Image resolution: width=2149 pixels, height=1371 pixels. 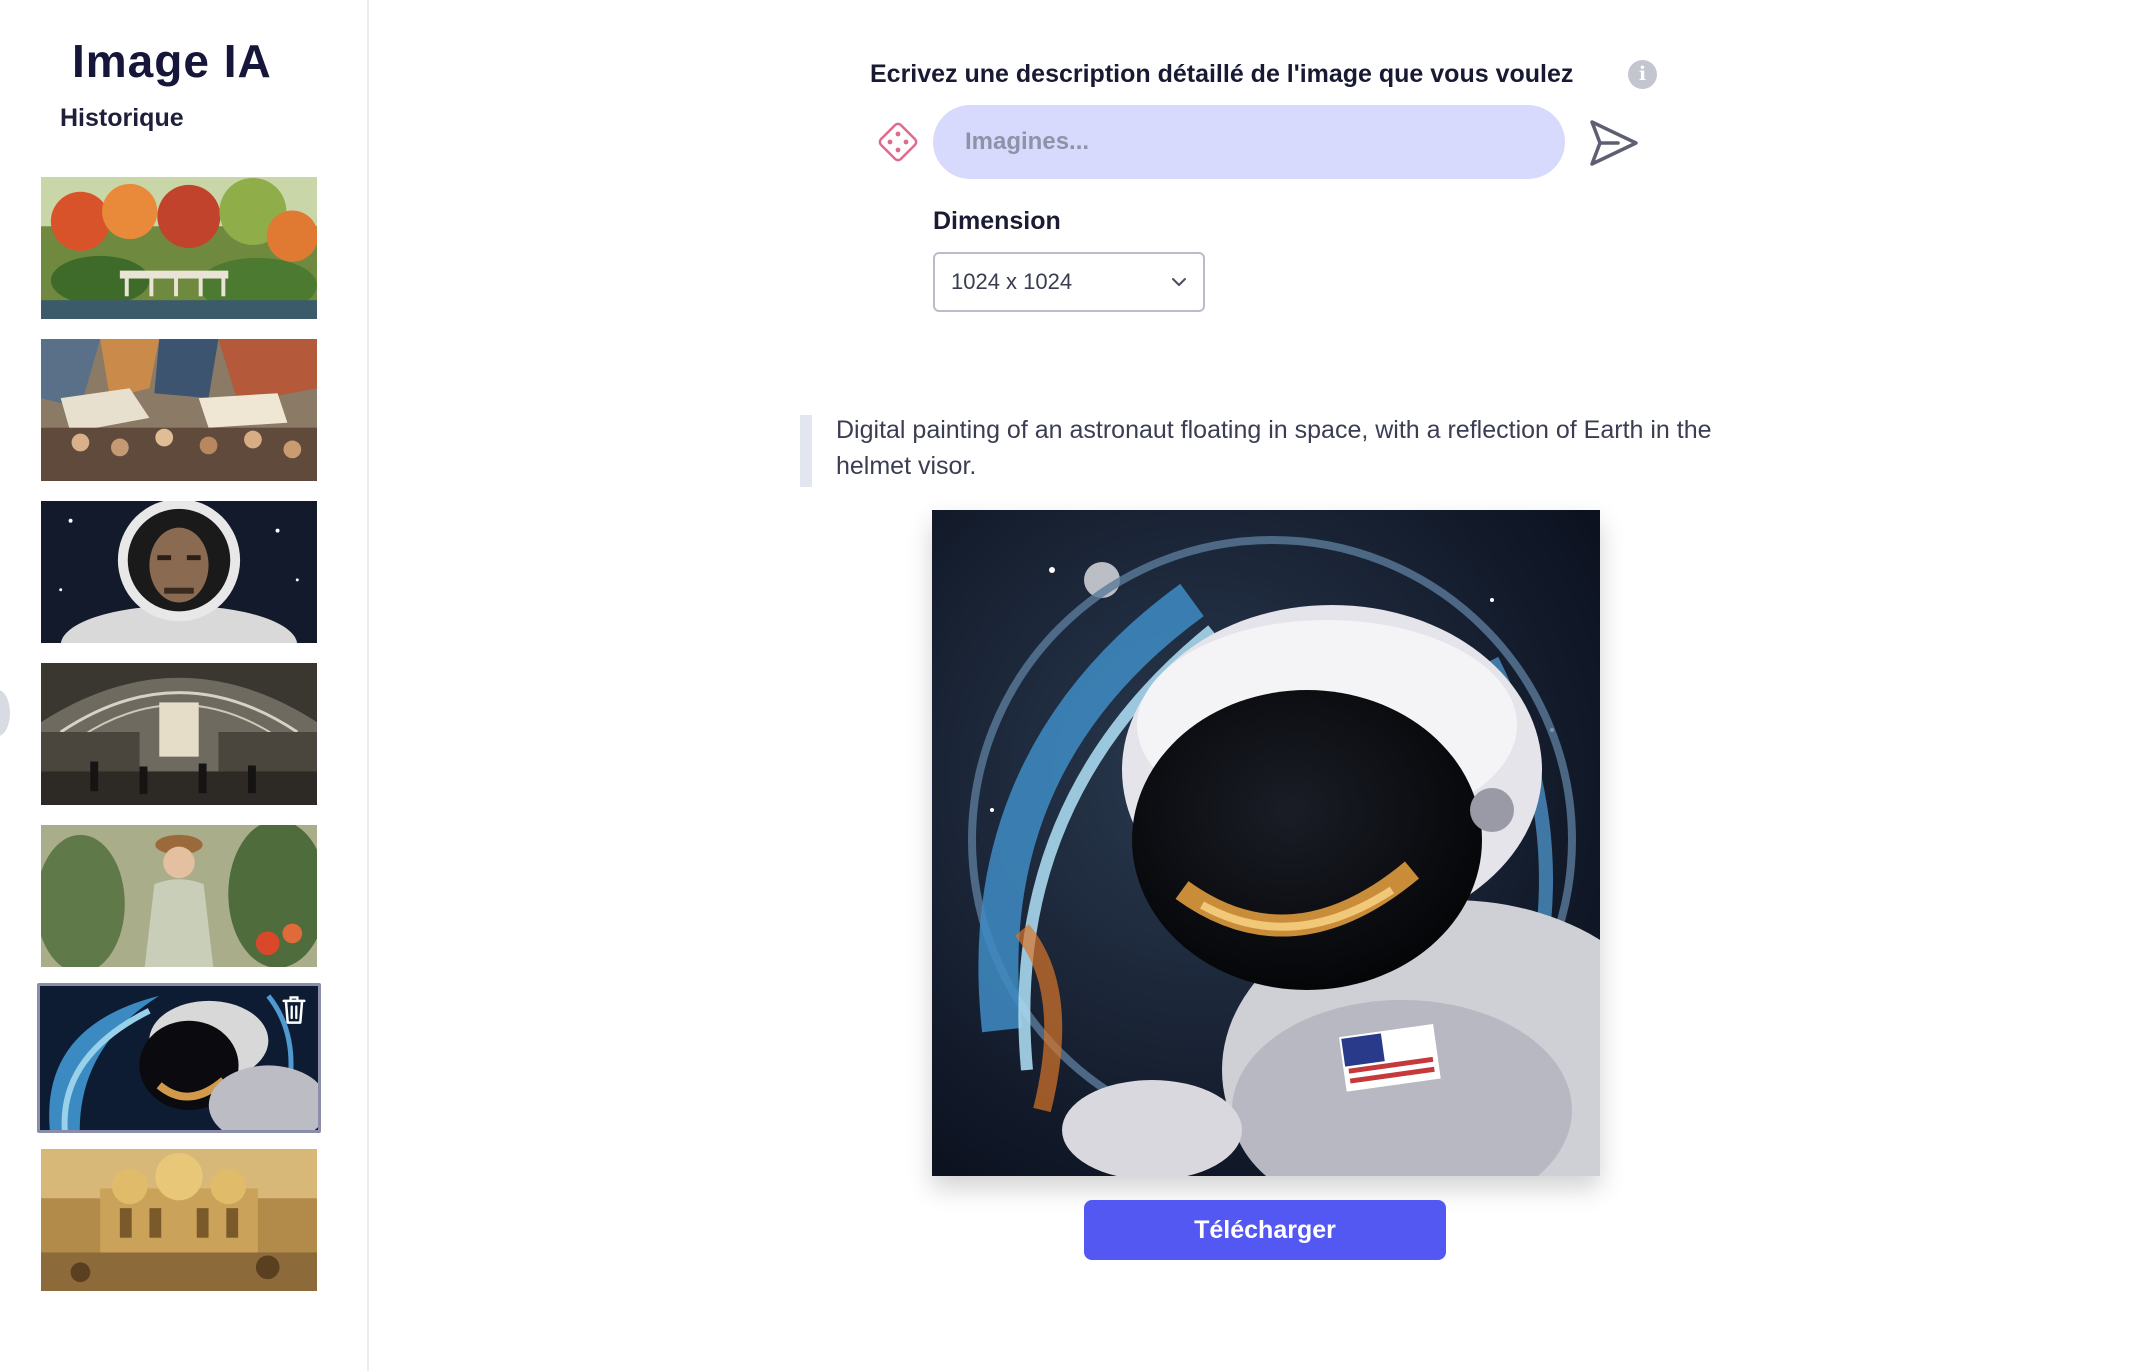 I want to click on astronaut-earth-thumbnail, so click(x=179, y=1058).